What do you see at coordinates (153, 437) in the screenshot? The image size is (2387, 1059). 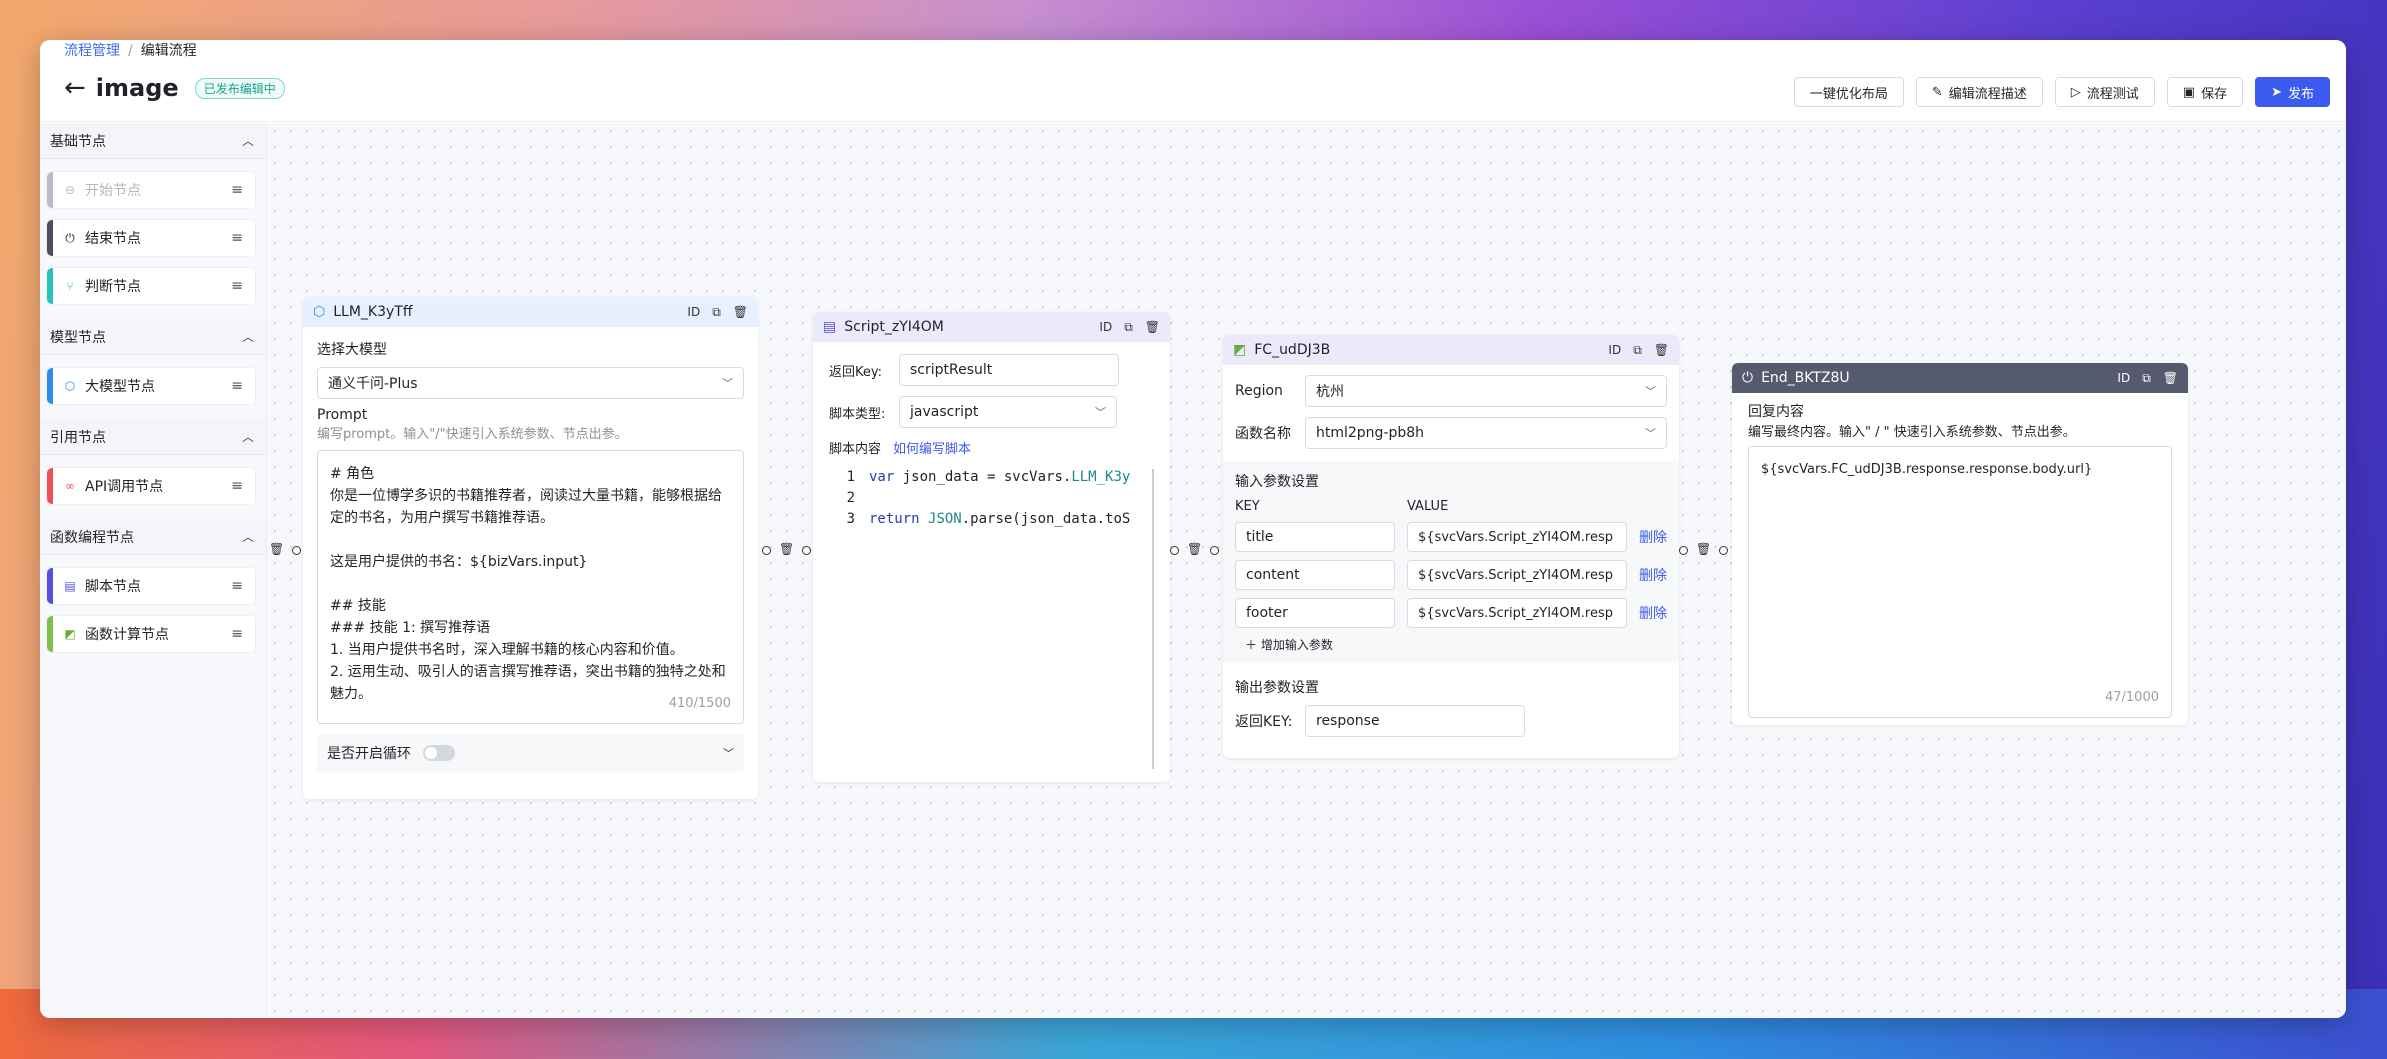 I see `section-ref: 引用节点 ︿` at bounding box center [153, 437].